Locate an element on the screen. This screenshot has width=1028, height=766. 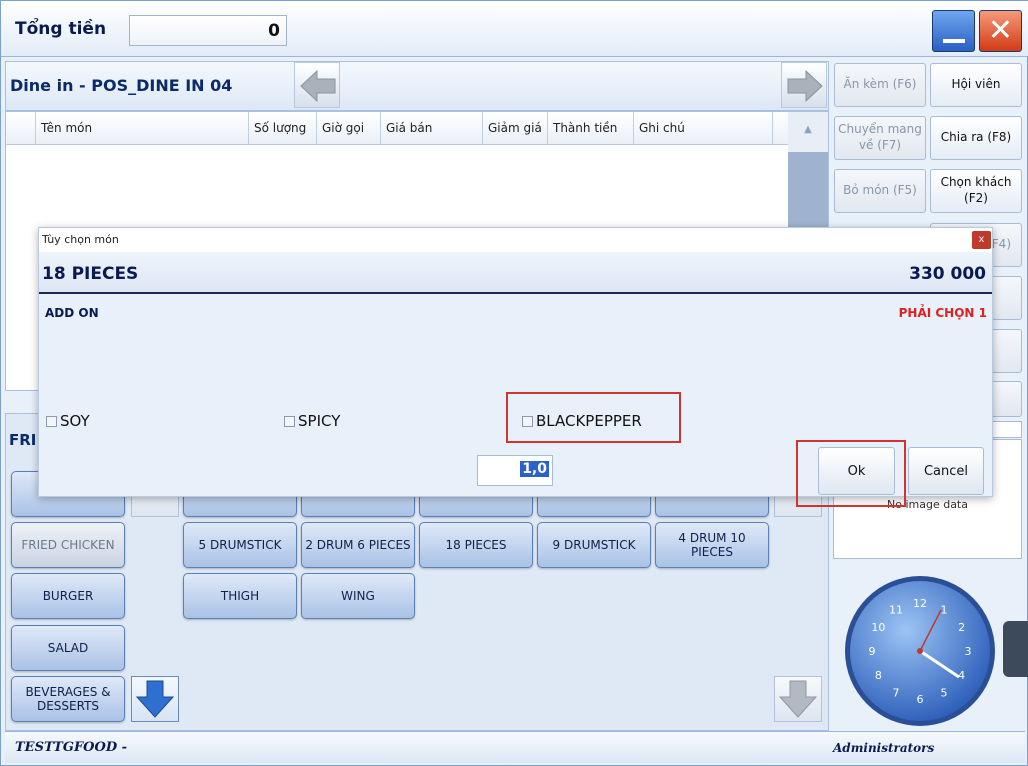
product-down-button is located at coordinates (798, 699).